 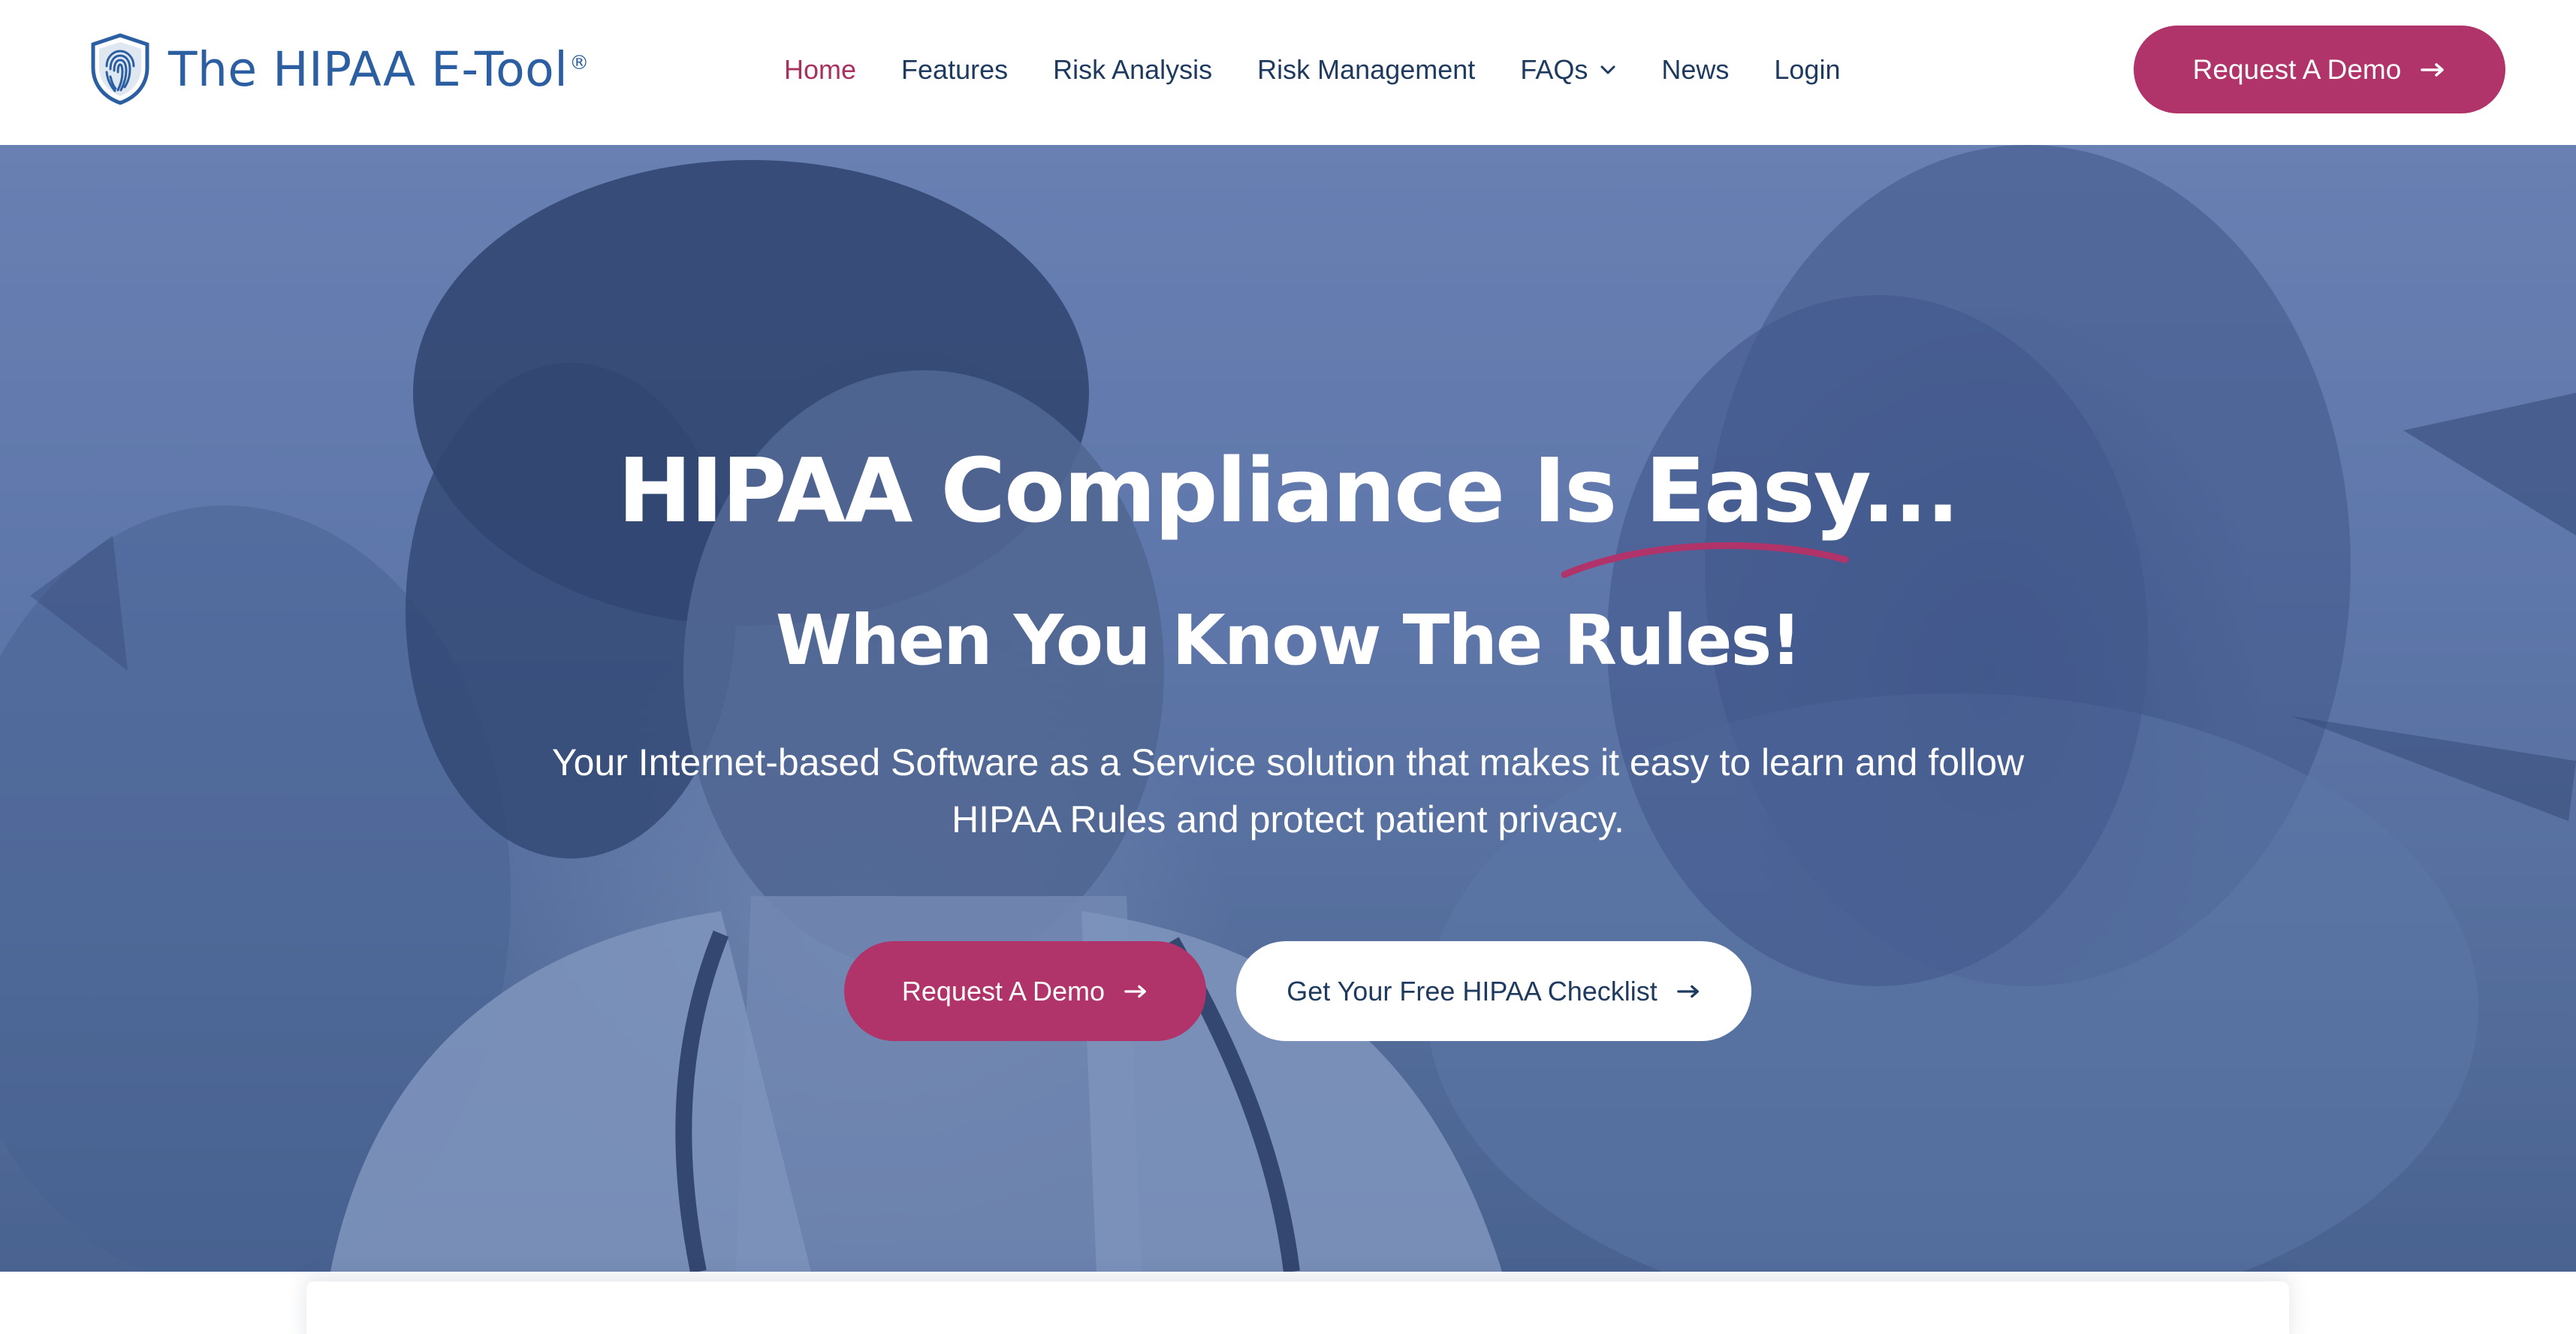 I want to click on header-request-demo-button: Request A Demo, so click(x=2319, y=69).